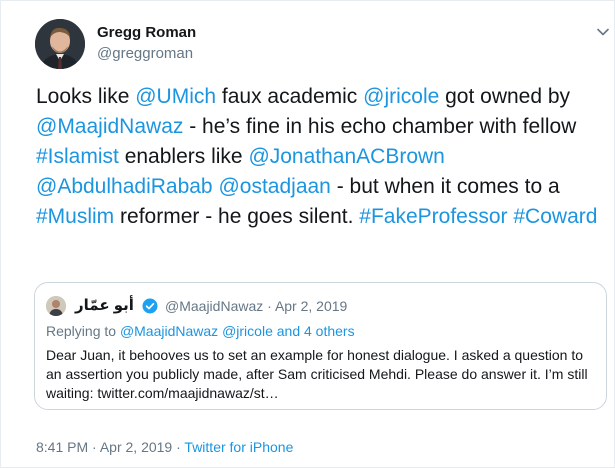 The image size is (615, 468). Describe the element at coordinates (237, 216) in the screenshot. I see `tweet-text-segment: reformer - he goes silent.` at that location.